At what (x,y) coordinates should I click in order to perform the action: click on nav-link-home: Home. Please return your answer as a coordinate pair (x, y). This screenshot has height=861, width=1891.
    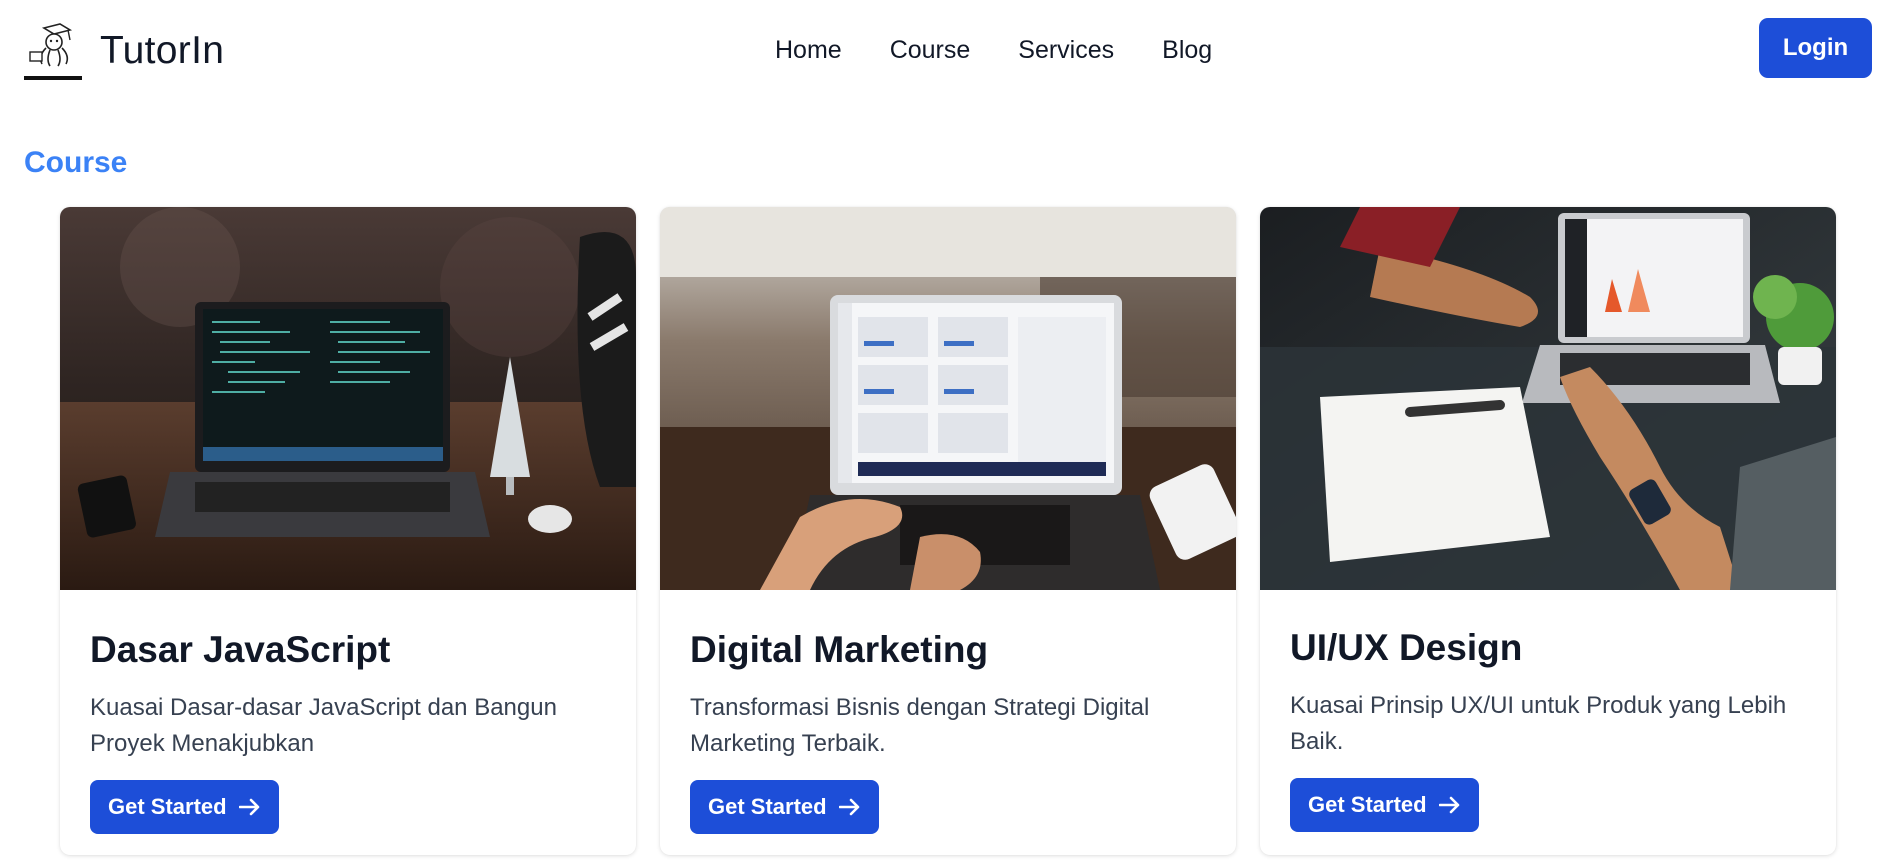
    Looking at the image, I should click on (808, 50).